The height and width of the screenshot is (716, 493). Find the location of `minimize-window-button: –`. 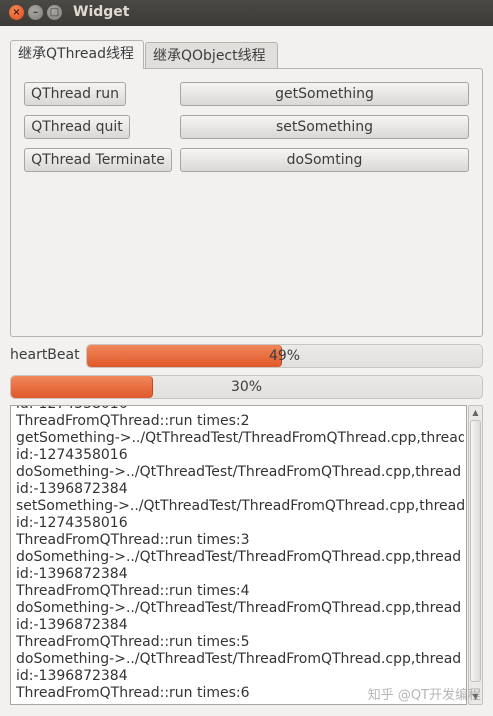

minimize-window-button: – is located at coordinates (35, 12).